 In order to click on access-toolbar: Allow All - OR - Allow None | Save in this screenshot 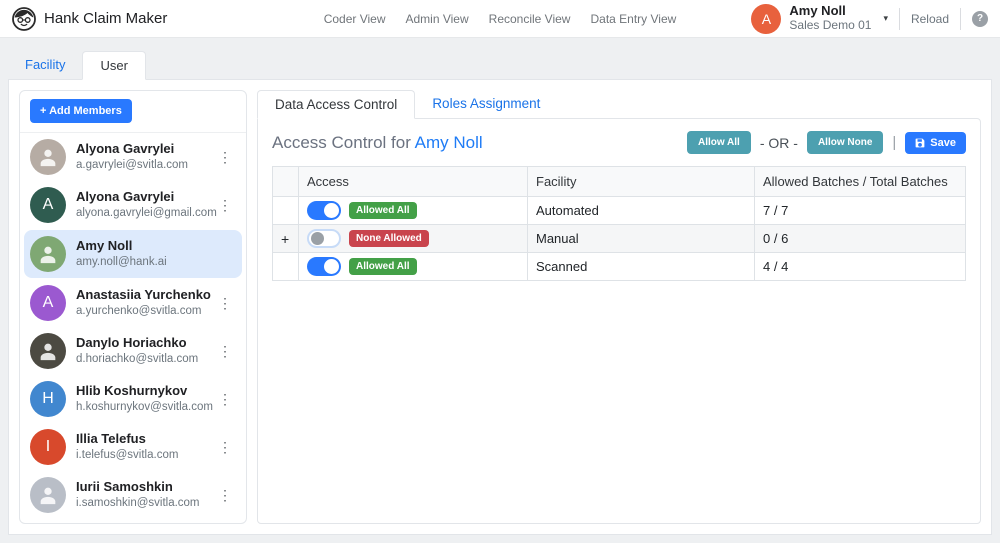, I will do `click(826, 142)`.